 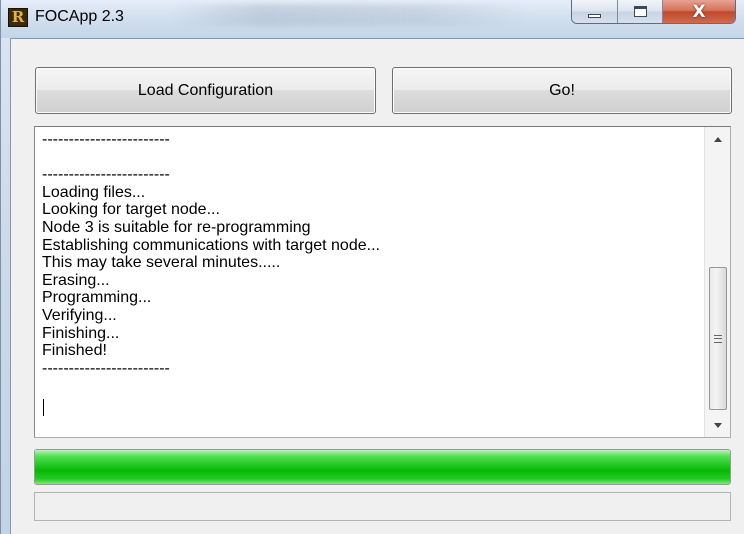 I want to click on close-button: X, so click(x=699, y=11).